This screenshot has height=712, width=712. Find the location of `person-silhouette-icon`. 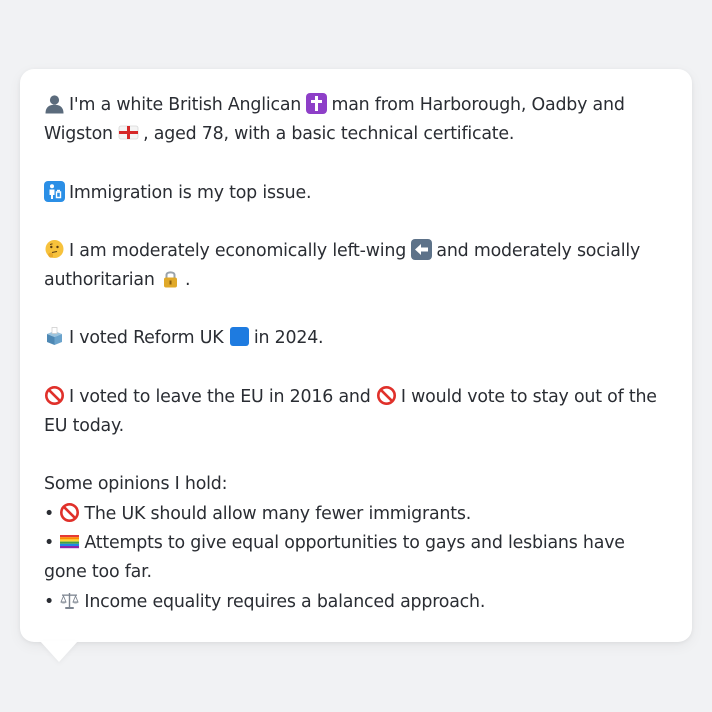

person-silhouette-icon is located at coordinates (54, 103).